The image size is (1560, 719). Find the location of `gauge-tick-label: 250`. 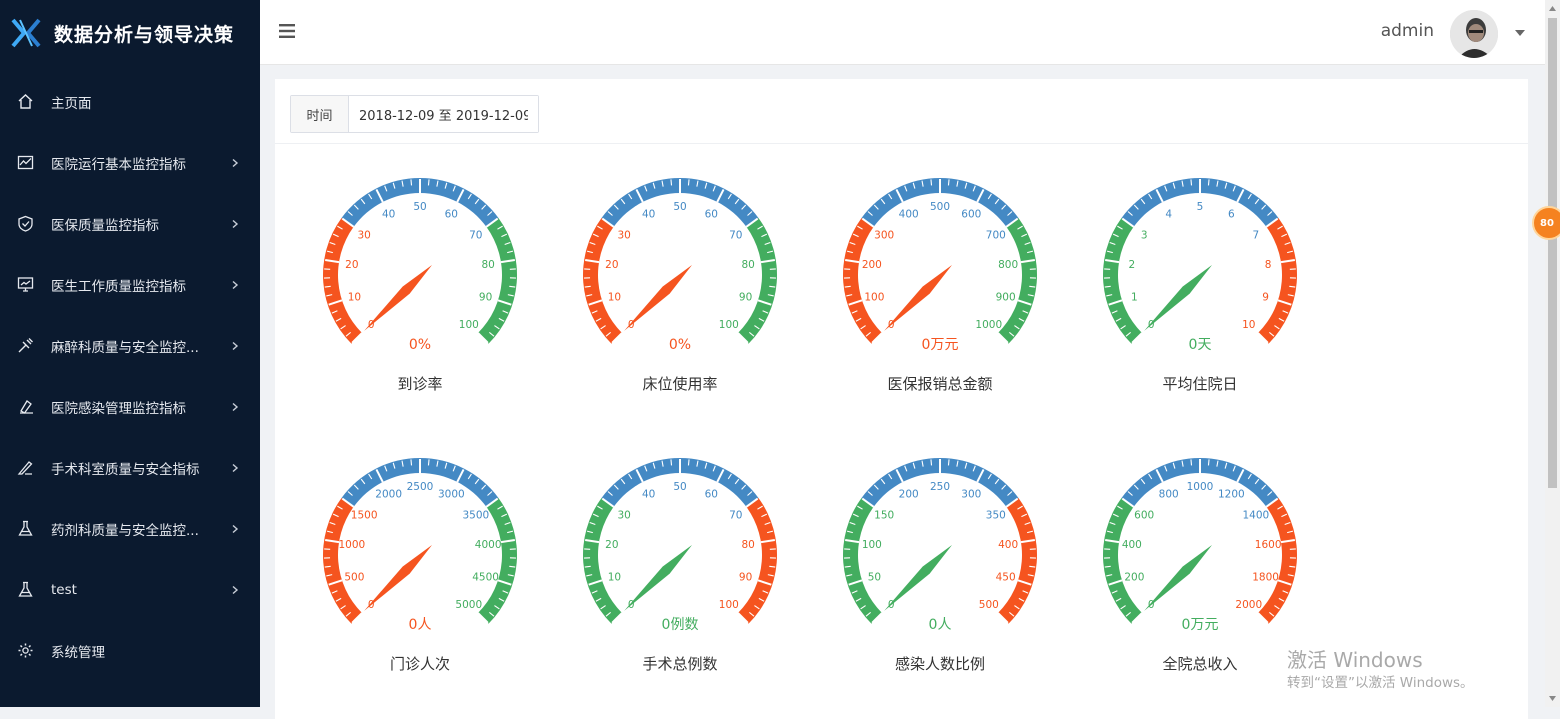

gauge-tick-label: 250 is located at coordinates (940, 487).